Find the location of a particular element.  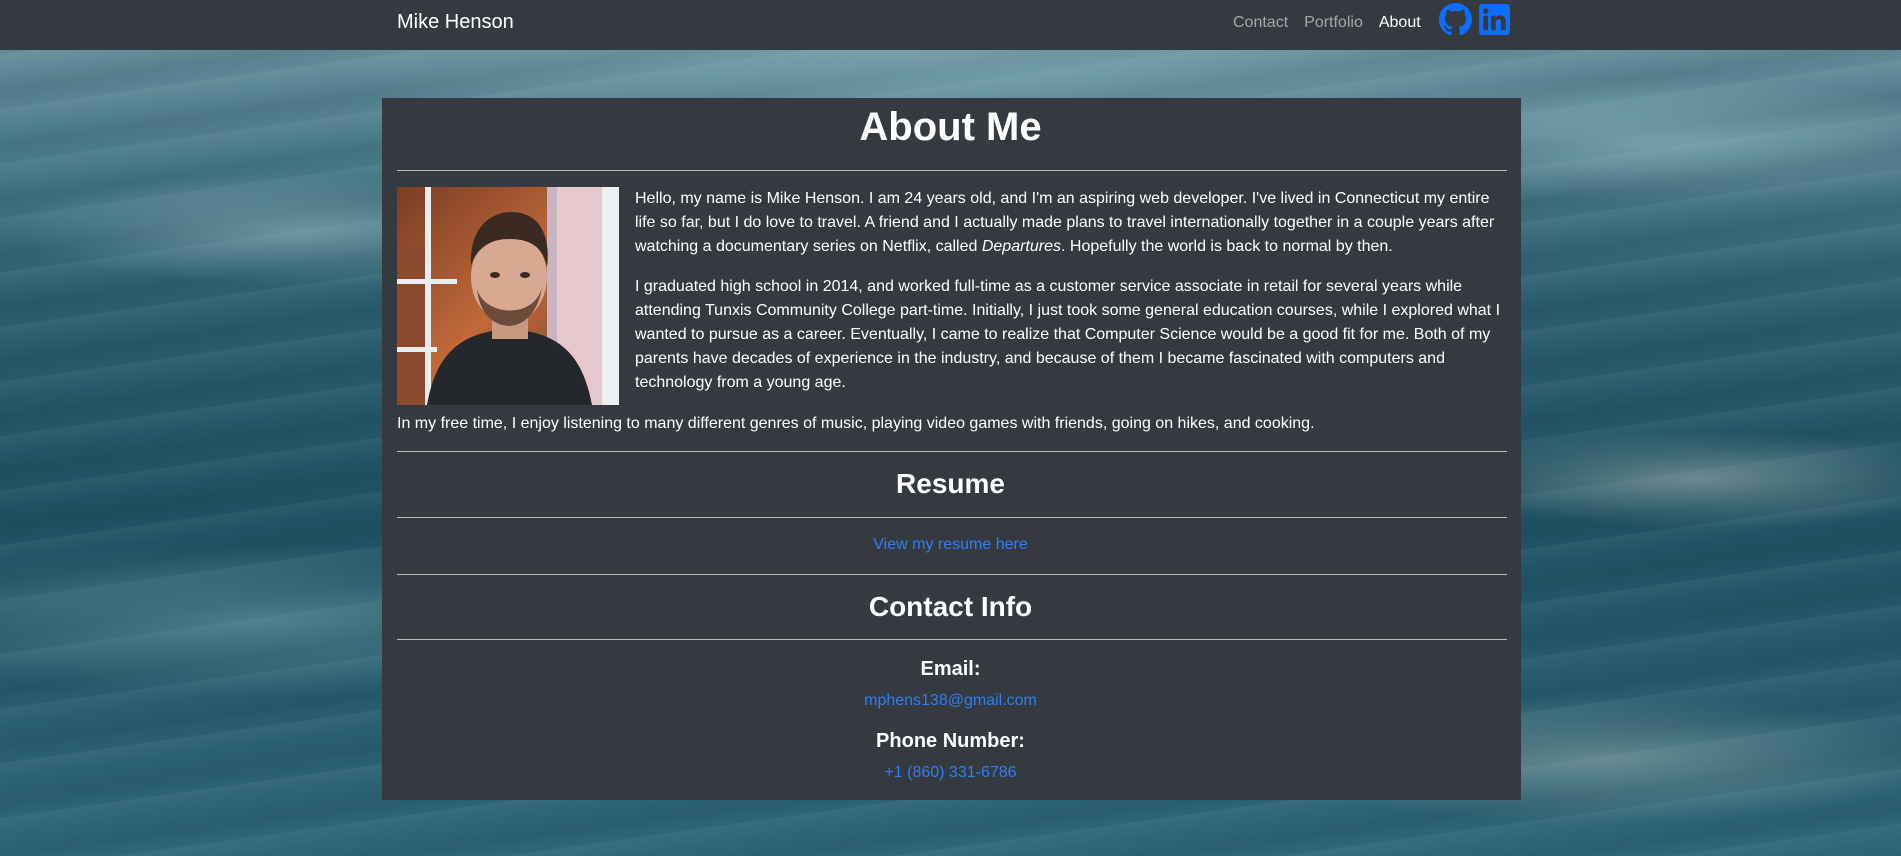

nav-contact: Contact is located at coordinates (1260, 23).